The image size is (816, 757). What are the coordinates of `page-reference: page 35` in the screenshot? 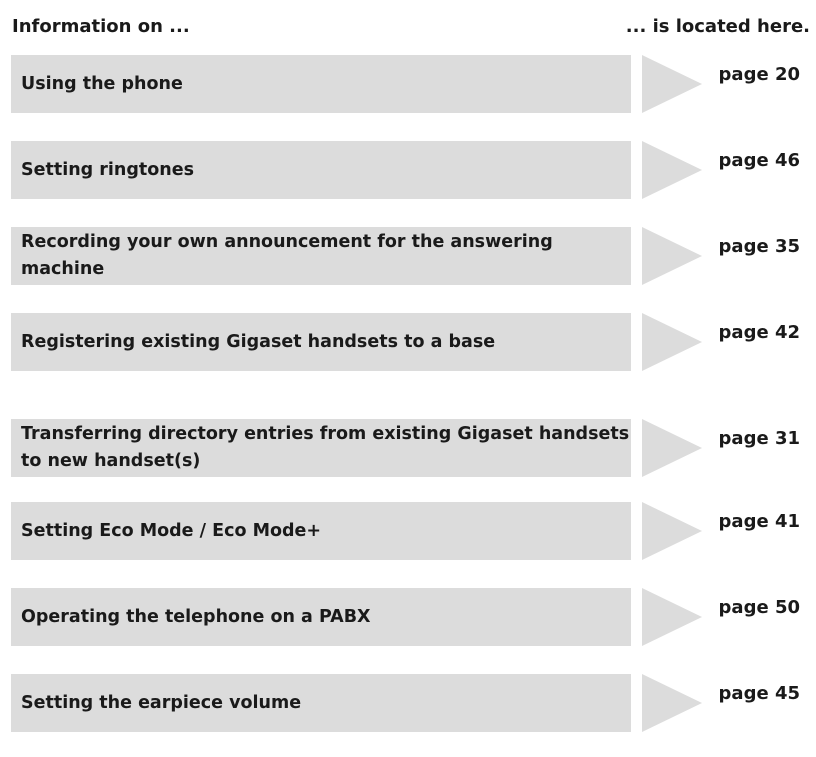 It's located at (759, 246).